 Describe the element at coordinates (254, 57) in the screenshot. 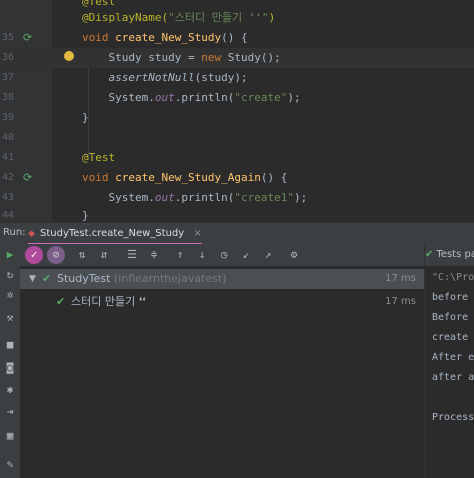

I see `code-token: Study();` at that location.